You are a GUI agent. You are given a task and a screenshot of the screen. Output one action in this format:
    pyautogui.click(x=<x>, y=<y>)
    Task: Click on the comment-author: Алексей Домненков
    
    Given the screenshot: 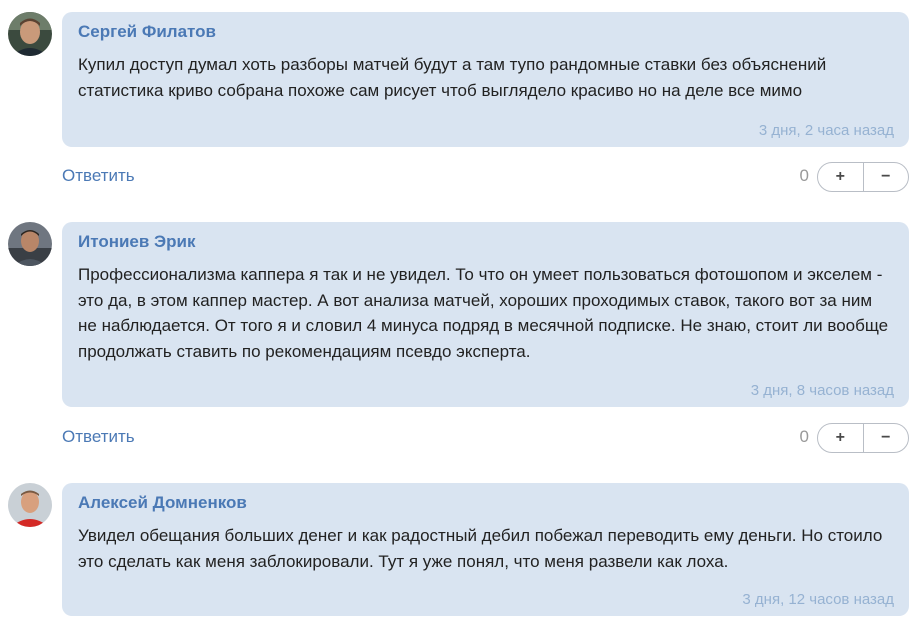 What is the action you would take?
    pyautogui.click(x=162, y=503)
    